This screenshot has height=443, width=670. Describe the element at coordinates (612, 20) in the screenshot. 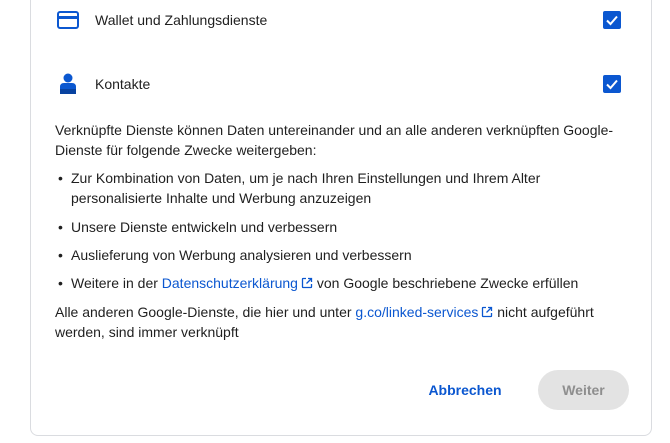

I see `wallet-checkbox` at that location.